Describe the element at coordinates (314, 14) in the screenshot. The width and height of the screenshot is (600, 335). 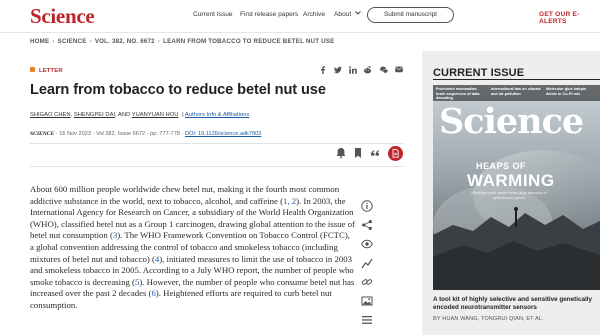
I see `nav-archive: Archive` at that location.